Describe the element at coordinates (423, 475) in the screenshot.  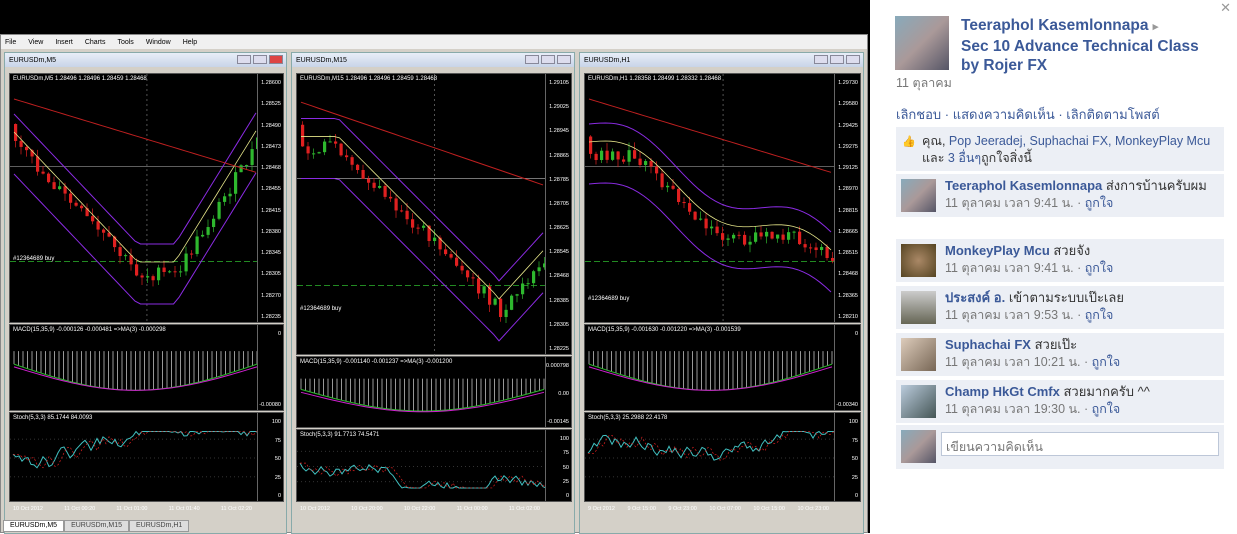
I see `stoch-main` at that location.